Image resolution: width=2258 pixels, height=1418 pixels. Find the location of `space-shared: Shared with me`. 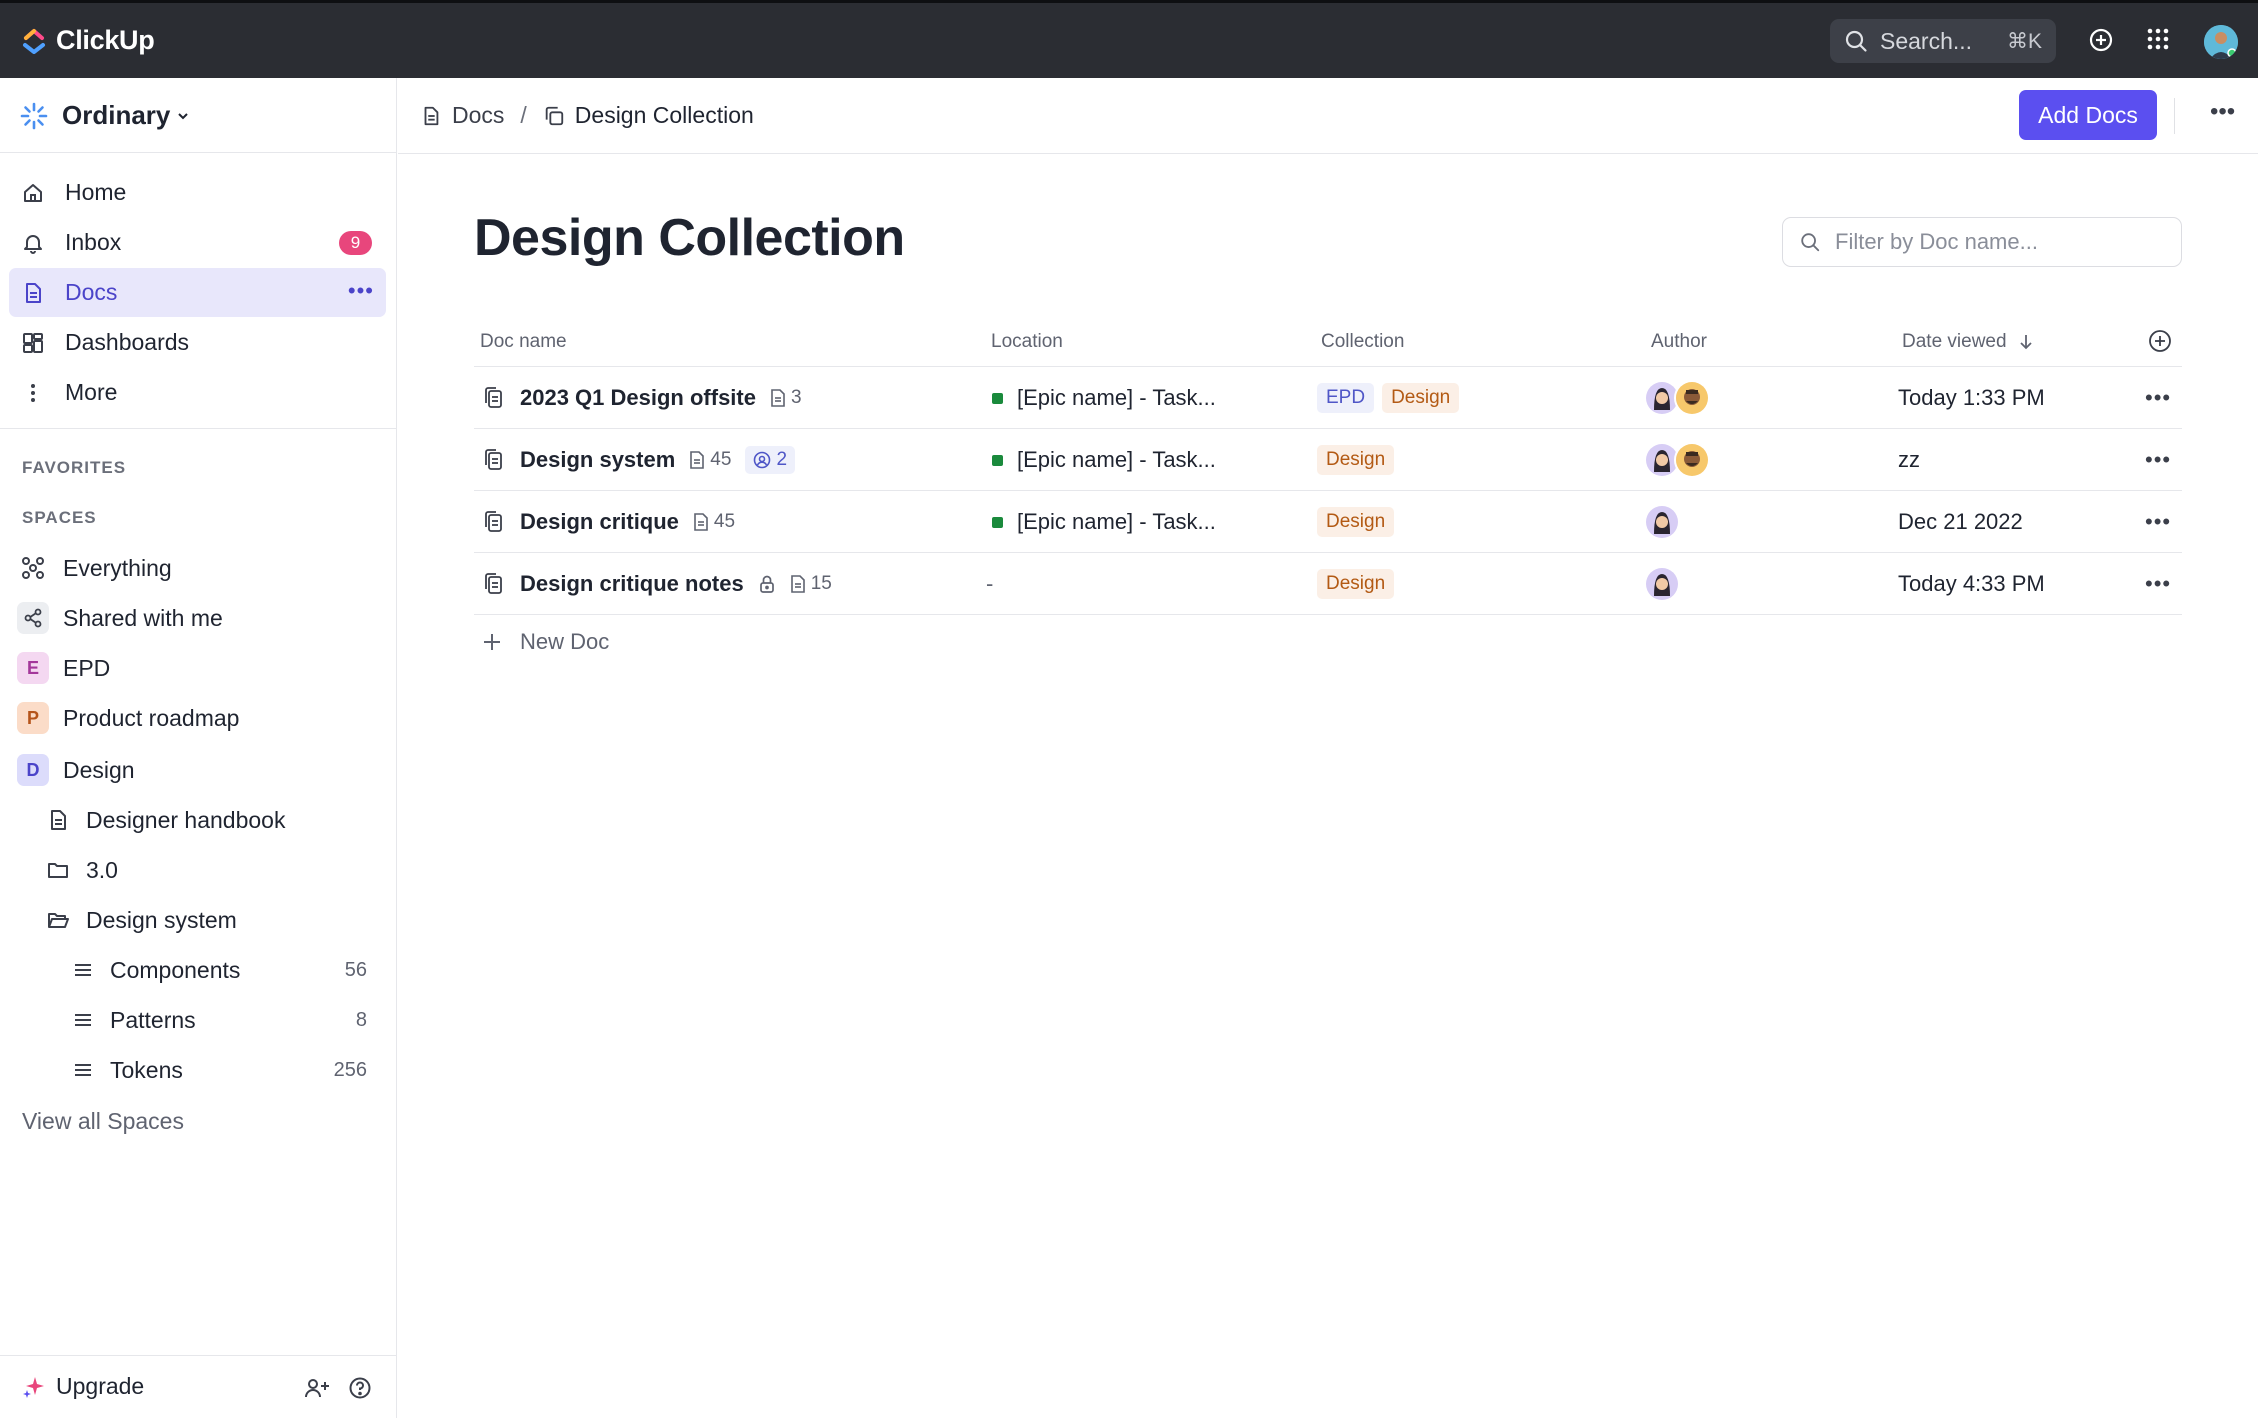

space-shared: Shared with me is located at coordinates (120, 618).